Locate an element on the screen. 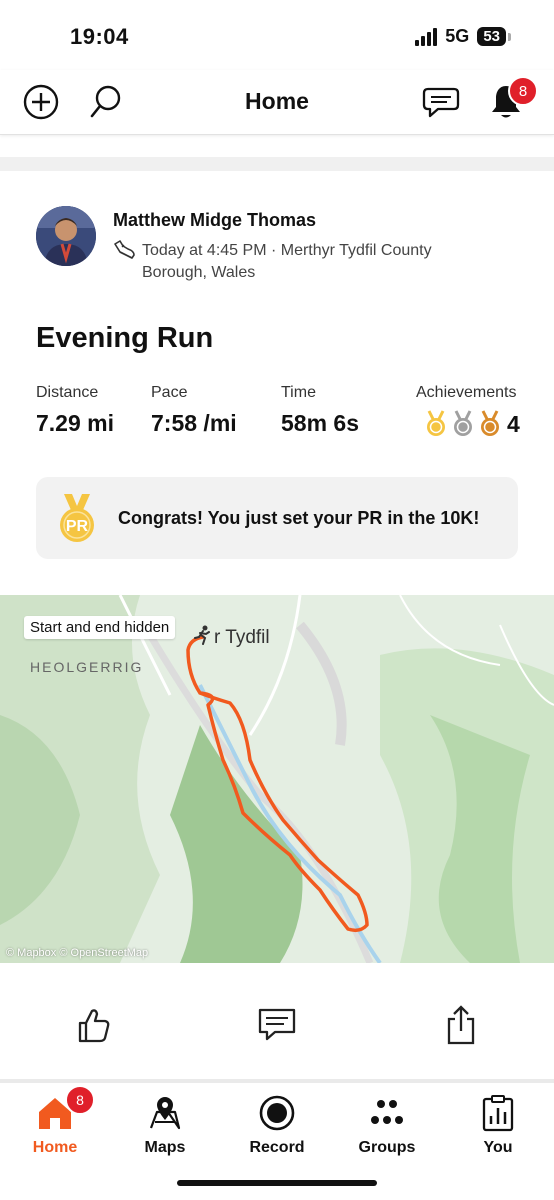 The image size is (554, 1200). achievements-count: 4 is located at coordinates (513, 423).